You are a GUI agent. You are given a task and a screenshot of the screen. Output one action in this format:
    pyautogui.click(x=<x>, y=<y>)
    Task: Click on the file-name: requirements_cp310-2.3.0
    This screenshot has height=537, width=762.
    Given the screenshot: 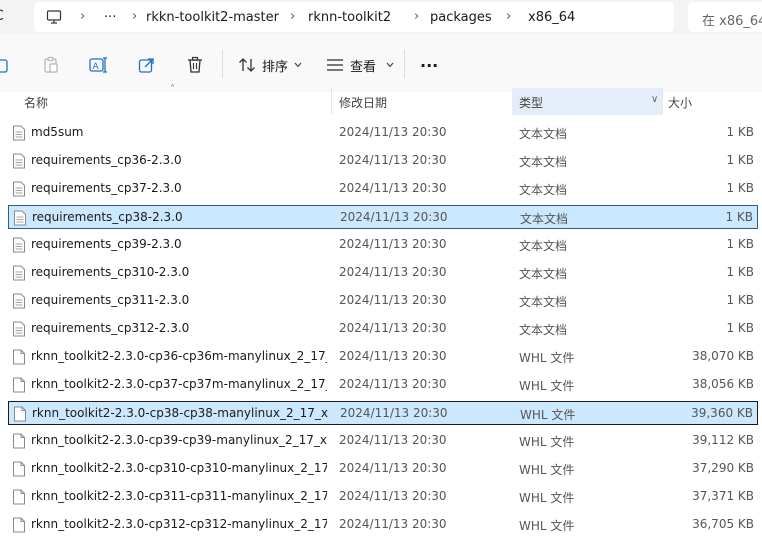 What is the action you would take?
    pyautogui.click(x=110, y=272)
    